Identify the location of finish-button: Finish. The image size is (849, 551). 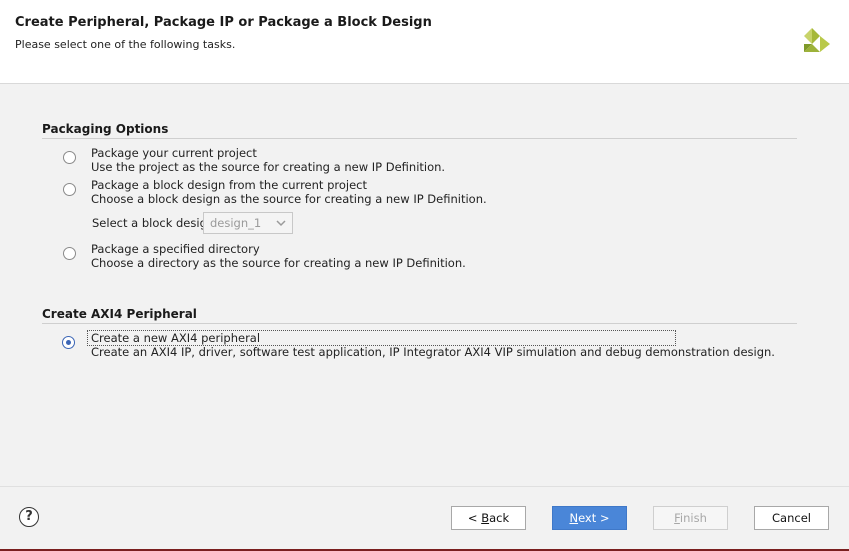
(690, 518).